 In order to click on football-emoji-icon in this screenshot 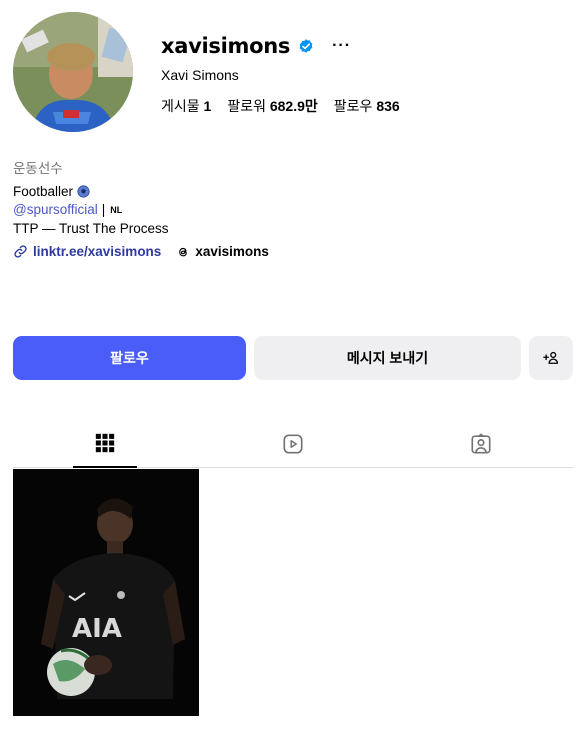, I will do `click(83, 191)`.